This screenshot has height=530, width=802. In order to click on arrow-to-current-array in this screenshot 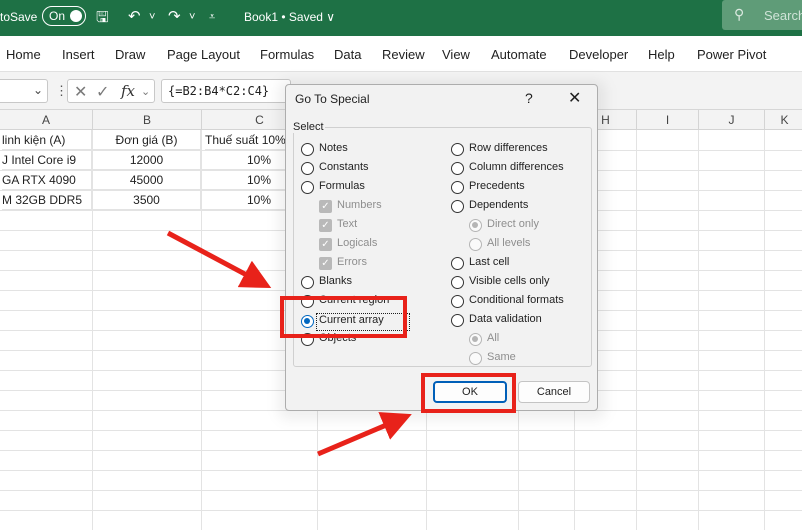, I will do `click(219, 259)`.